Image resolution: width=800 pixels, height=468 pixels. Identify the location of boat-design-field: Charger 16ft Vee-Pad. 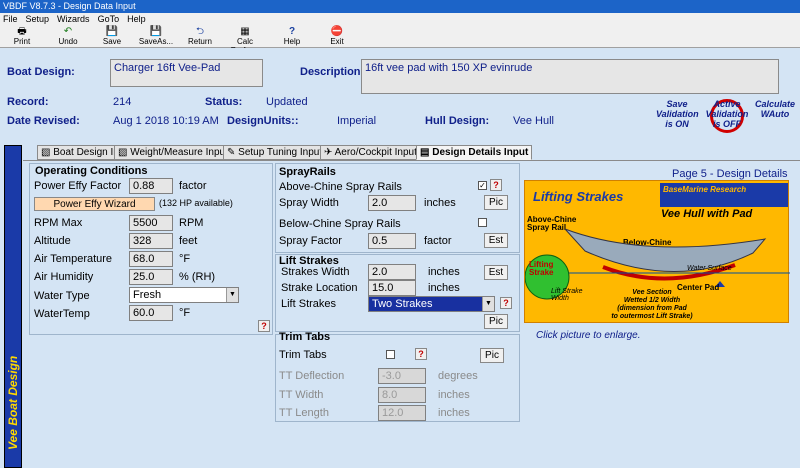
(186, 73).